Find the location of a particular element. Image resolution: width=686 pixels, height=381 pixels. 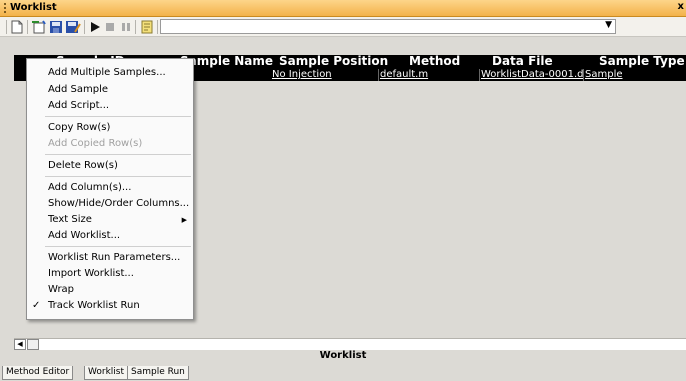

worklist-title-bar: Worklist x is located at coordinates (343, 8).